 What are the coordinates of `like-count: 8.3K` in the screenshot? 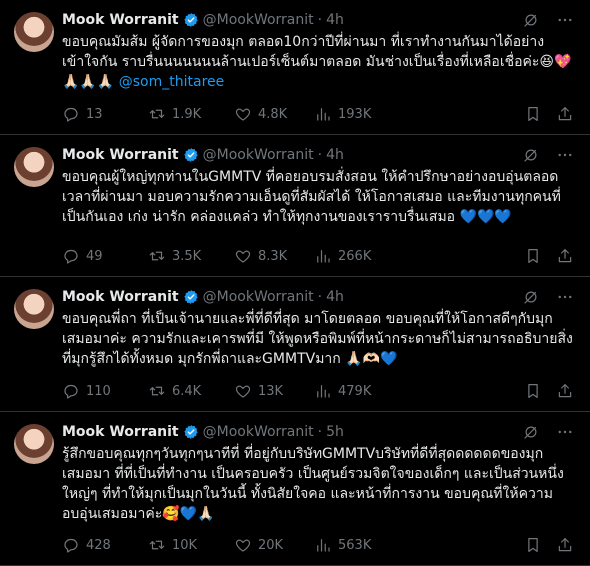 It's located at (273, 256).